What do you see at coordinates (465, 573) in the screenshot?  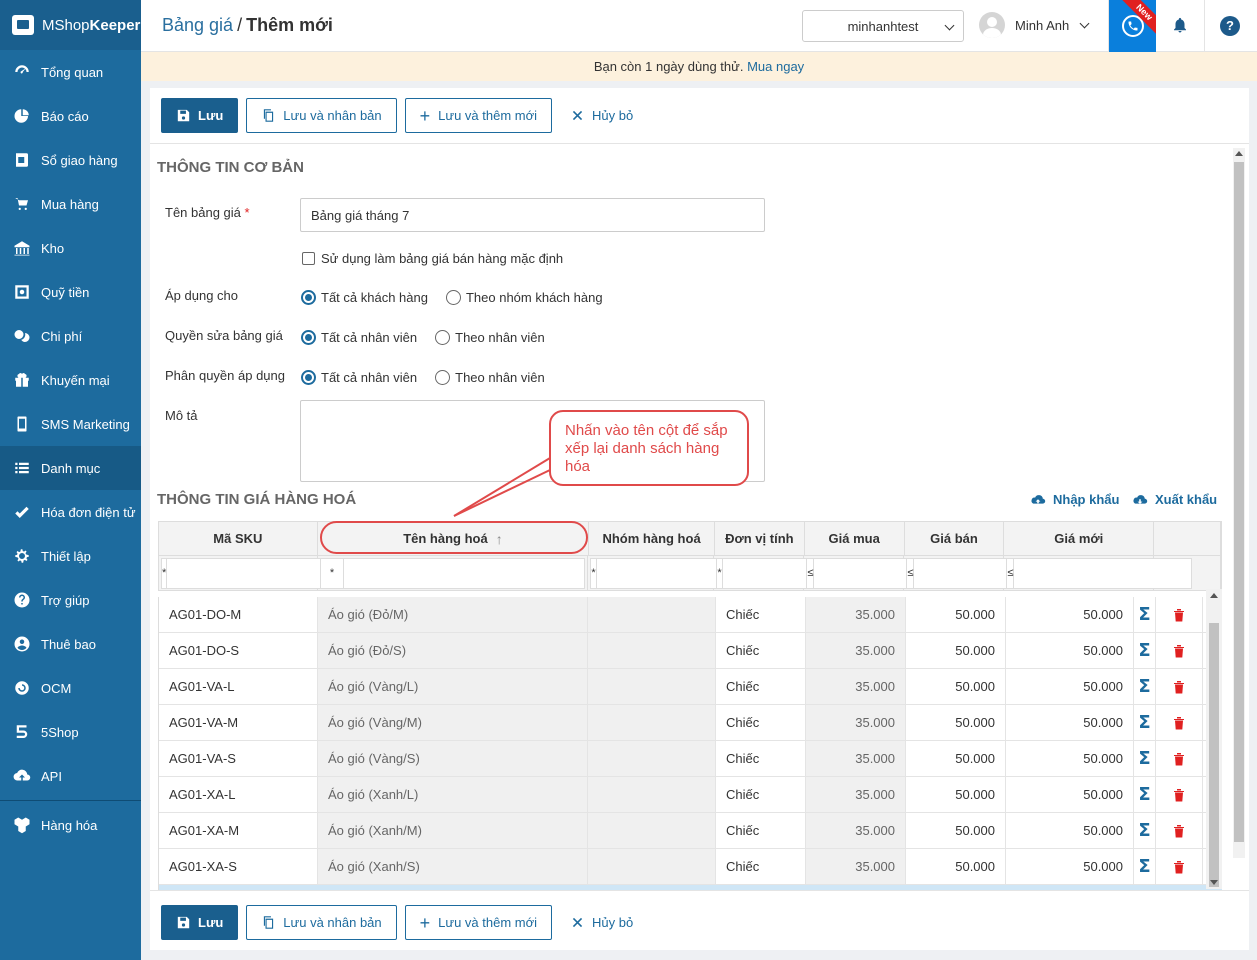 I see `filter-input-product-name` at bounding box center [465, 573].